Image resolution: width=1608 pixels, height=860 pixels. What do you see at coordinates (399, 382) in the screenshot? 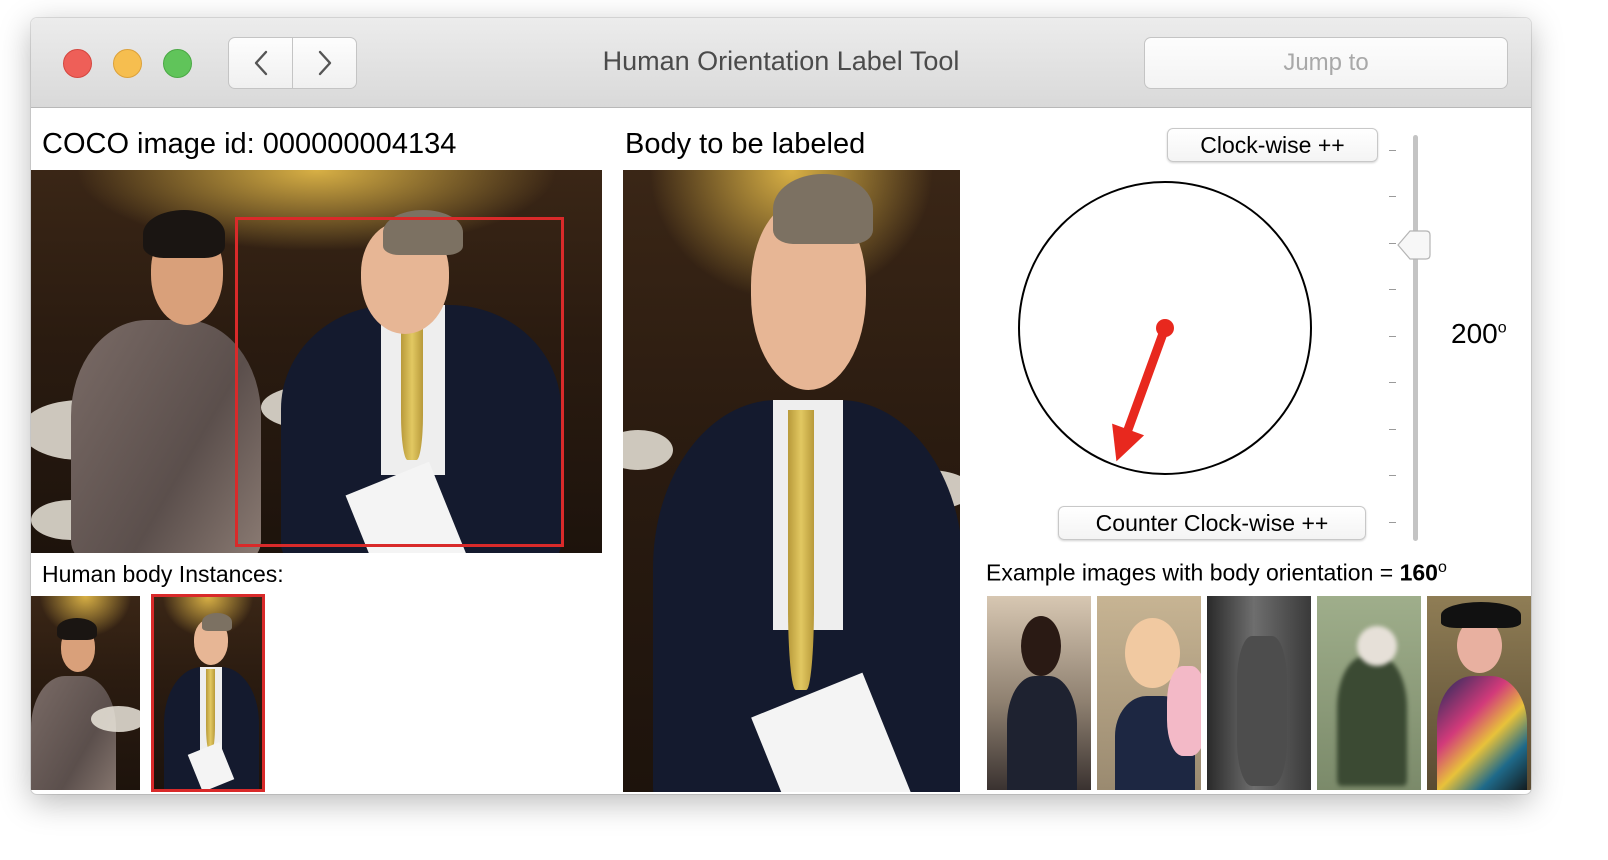
I see `selected-body-box` at bounding box center [399, 382].